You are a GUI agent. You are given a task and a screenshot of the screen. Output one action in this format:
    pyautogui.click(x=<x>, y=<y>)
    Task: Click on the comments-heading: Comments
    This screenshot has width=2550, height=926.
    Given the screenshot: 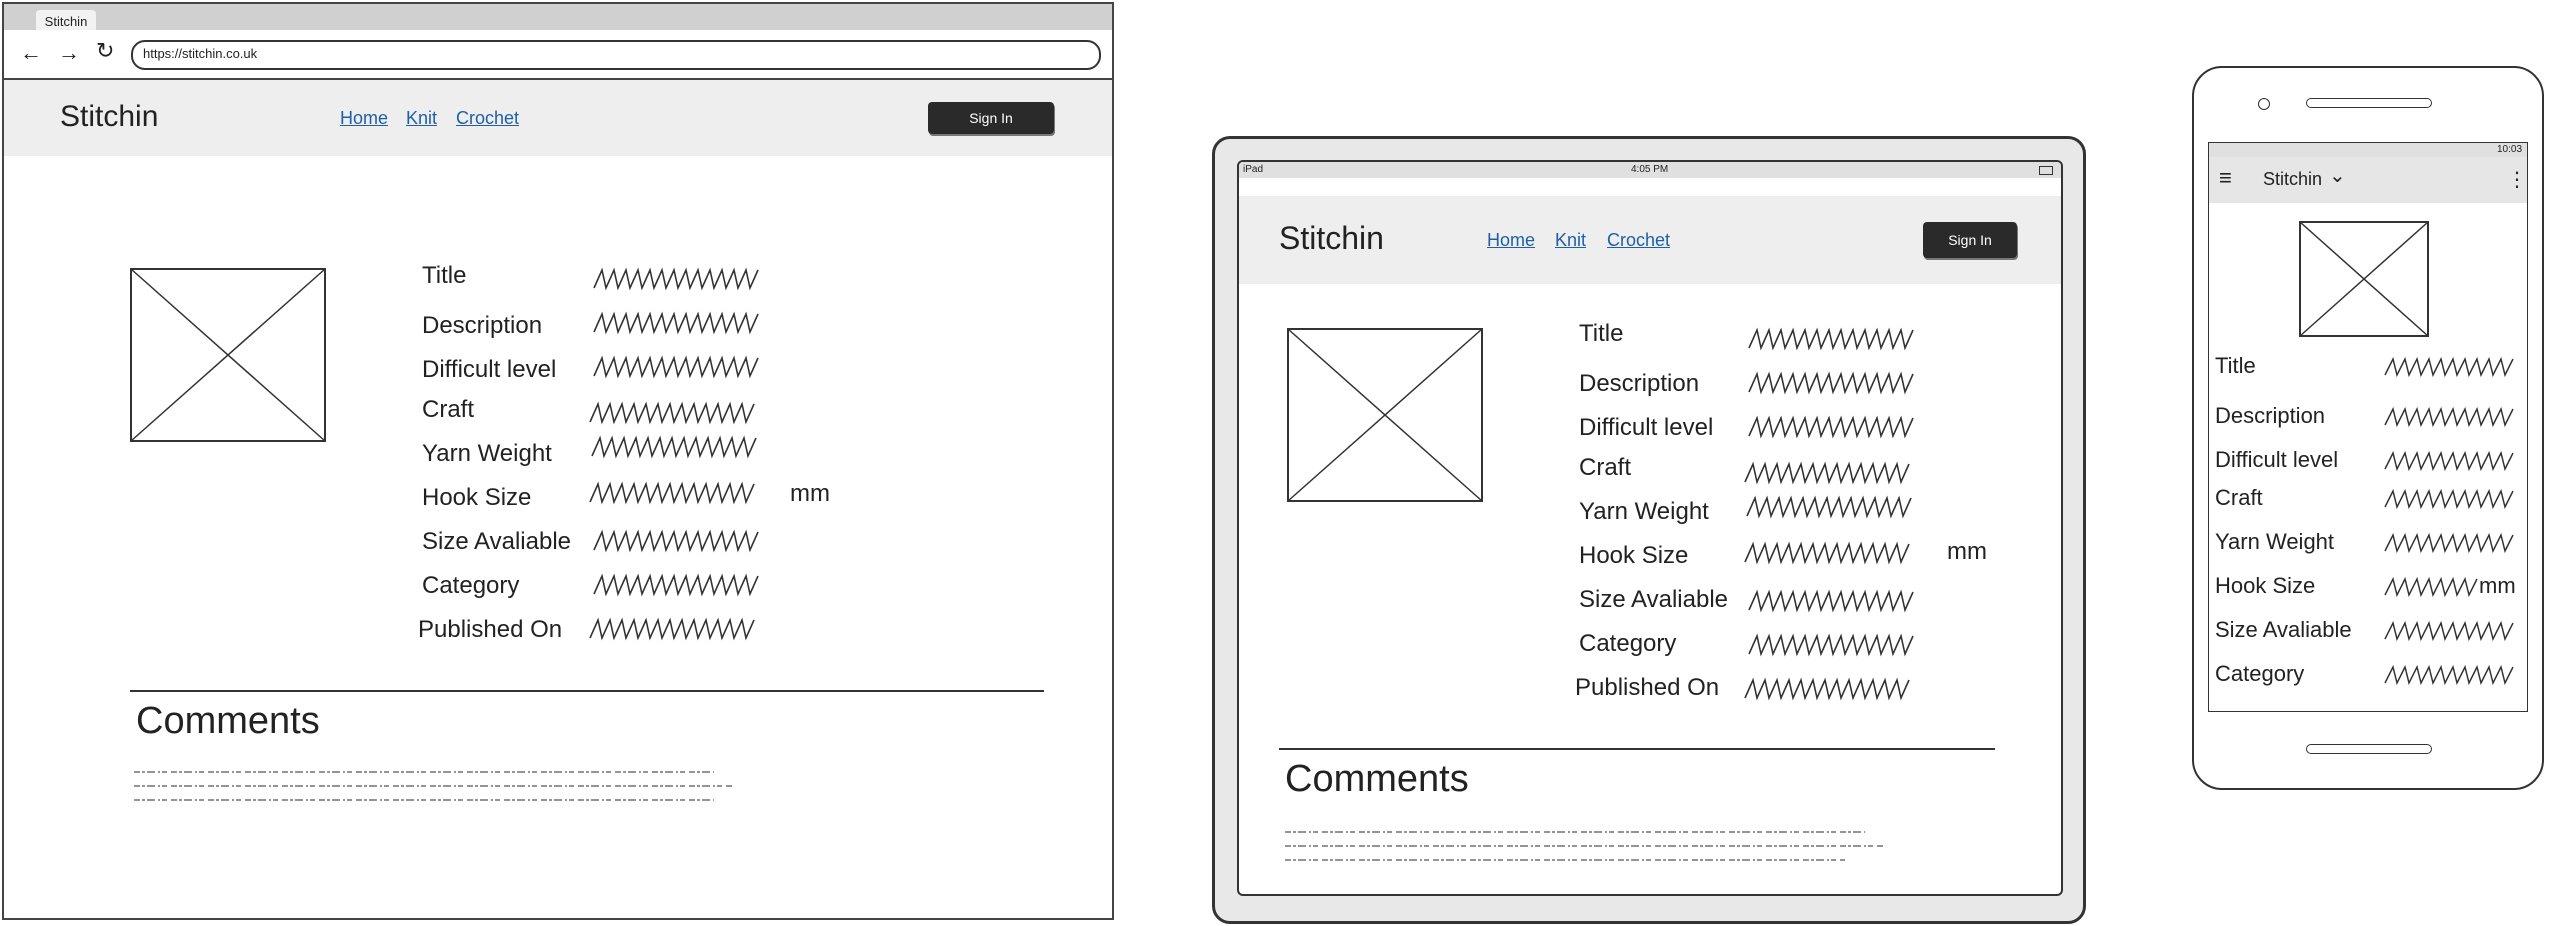 What is the action you would take?
    pyautogui.click(x=228, y=721)
    